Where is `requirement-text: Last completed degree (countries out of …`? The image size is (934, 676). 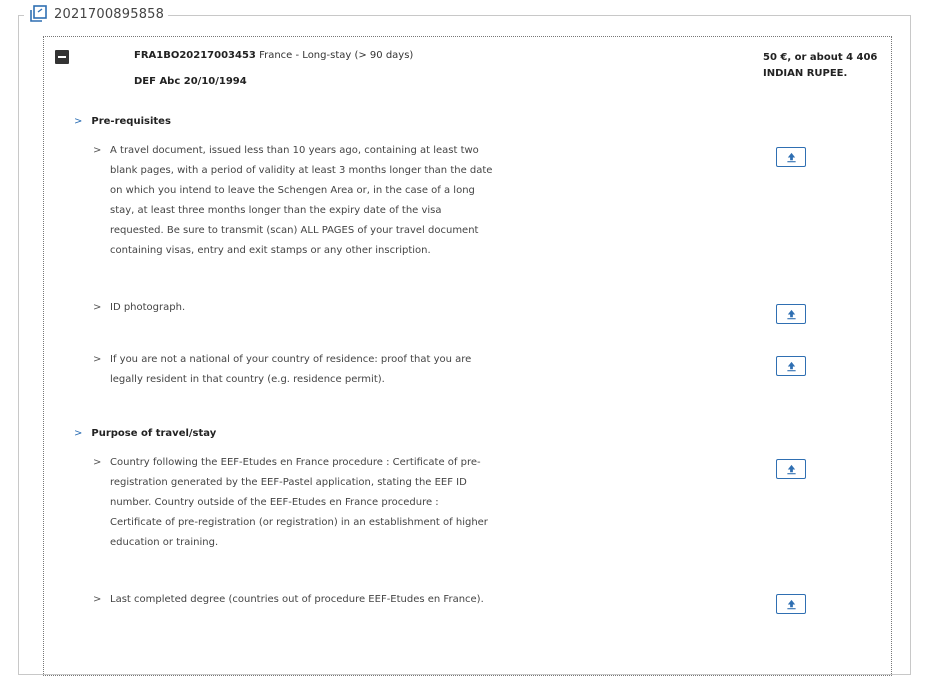 requirement-text: Last completed degree (countries out of … is located at coordinates (297, 599).